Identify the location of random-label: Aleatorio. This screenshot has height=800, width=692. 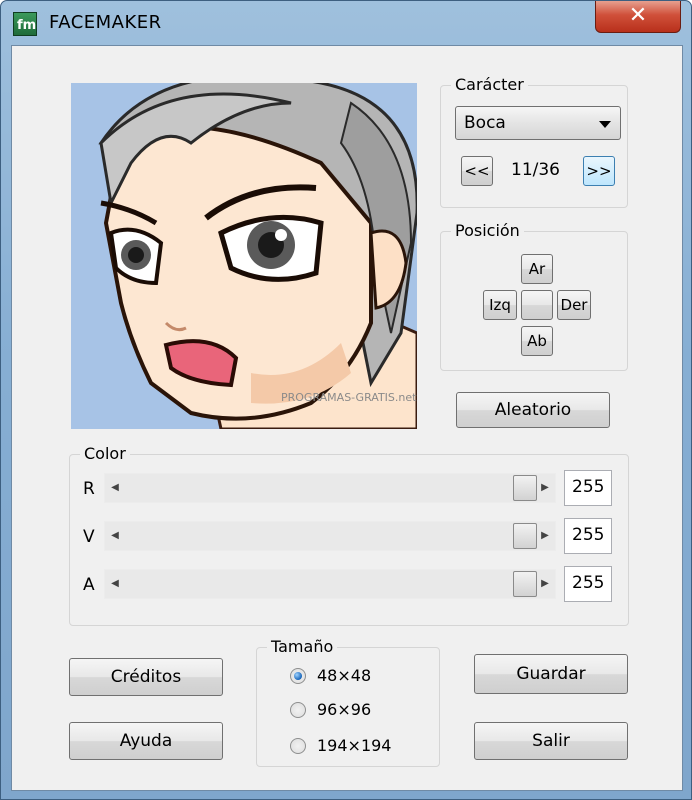
(533, 410).